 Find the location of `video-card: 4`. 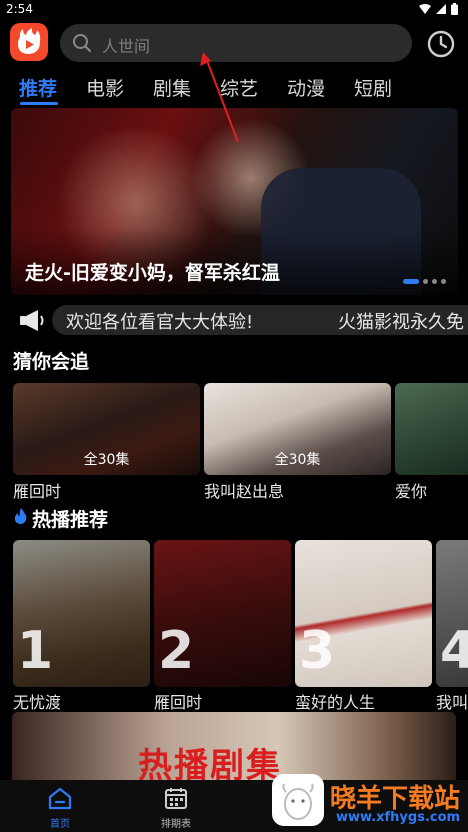

video-card: 4 is located at coordinates (452, 613).